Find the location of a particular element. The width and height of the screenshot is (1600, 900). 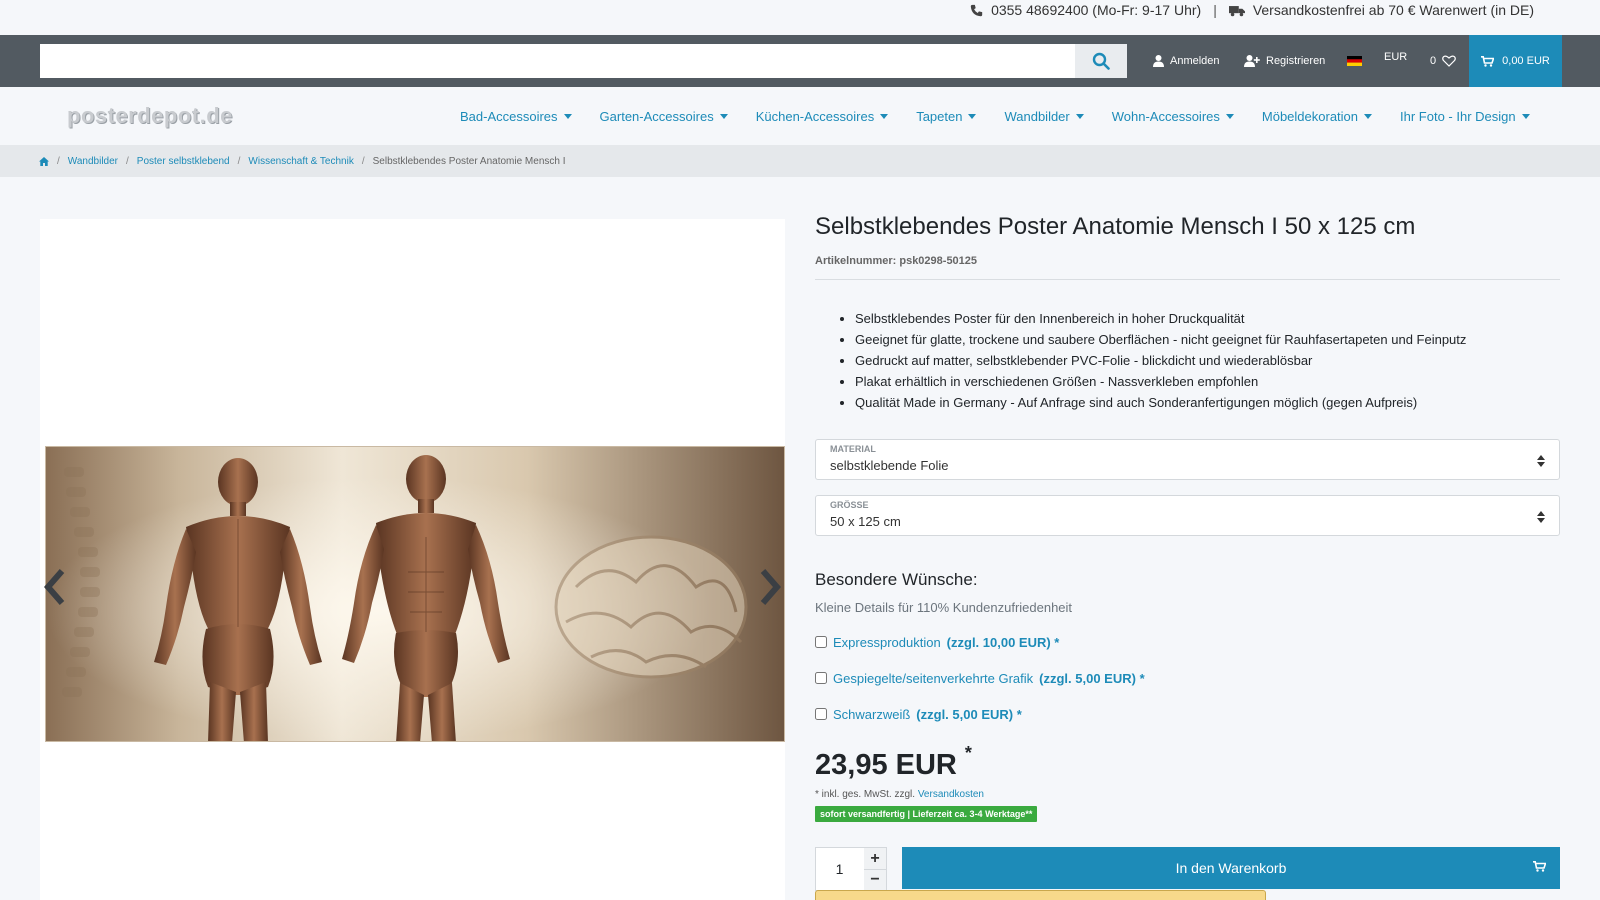

quantity-stepper: 1 + − is located at coordinates (851, 869).